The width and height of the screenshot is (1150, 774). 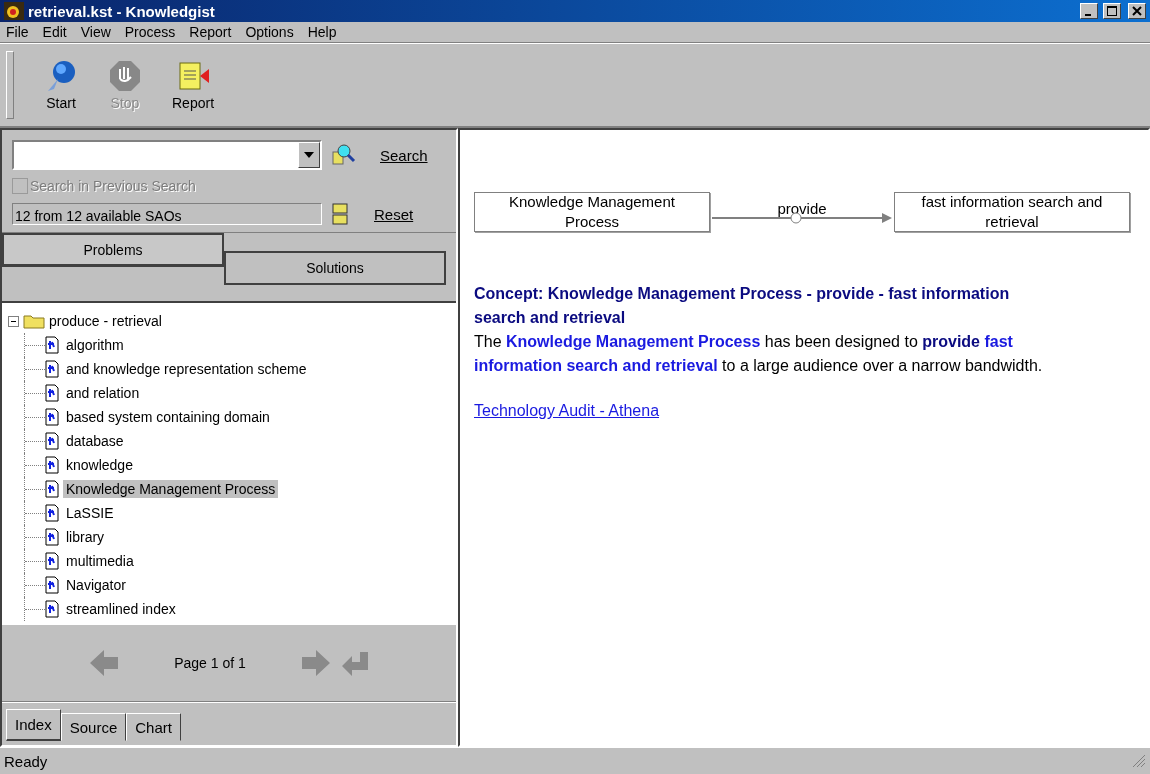 What do you see at coordinates (322, 32) in the screenshot?
I see `menu-item: Help` at bounding box center [322, 32].